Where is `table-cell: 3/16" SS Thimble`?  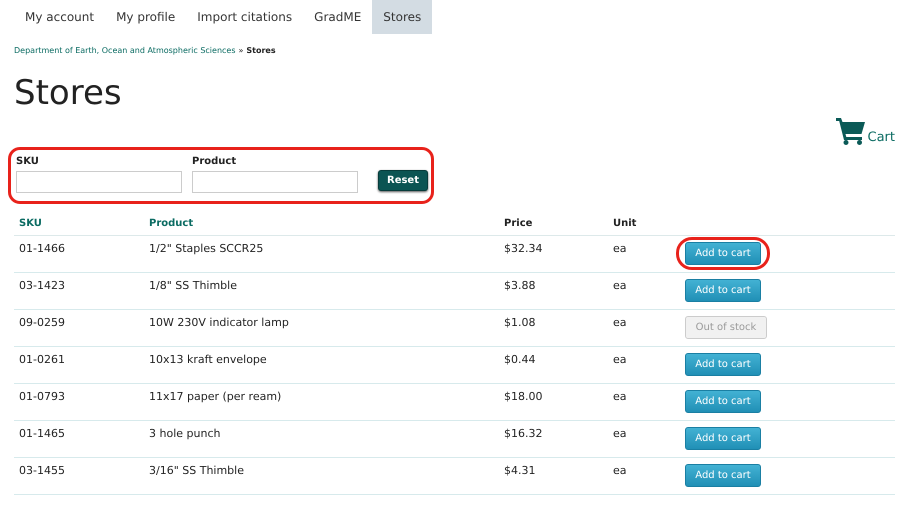 table-cell: 3/16" SS Thimble is located at coordinates (196, 470).